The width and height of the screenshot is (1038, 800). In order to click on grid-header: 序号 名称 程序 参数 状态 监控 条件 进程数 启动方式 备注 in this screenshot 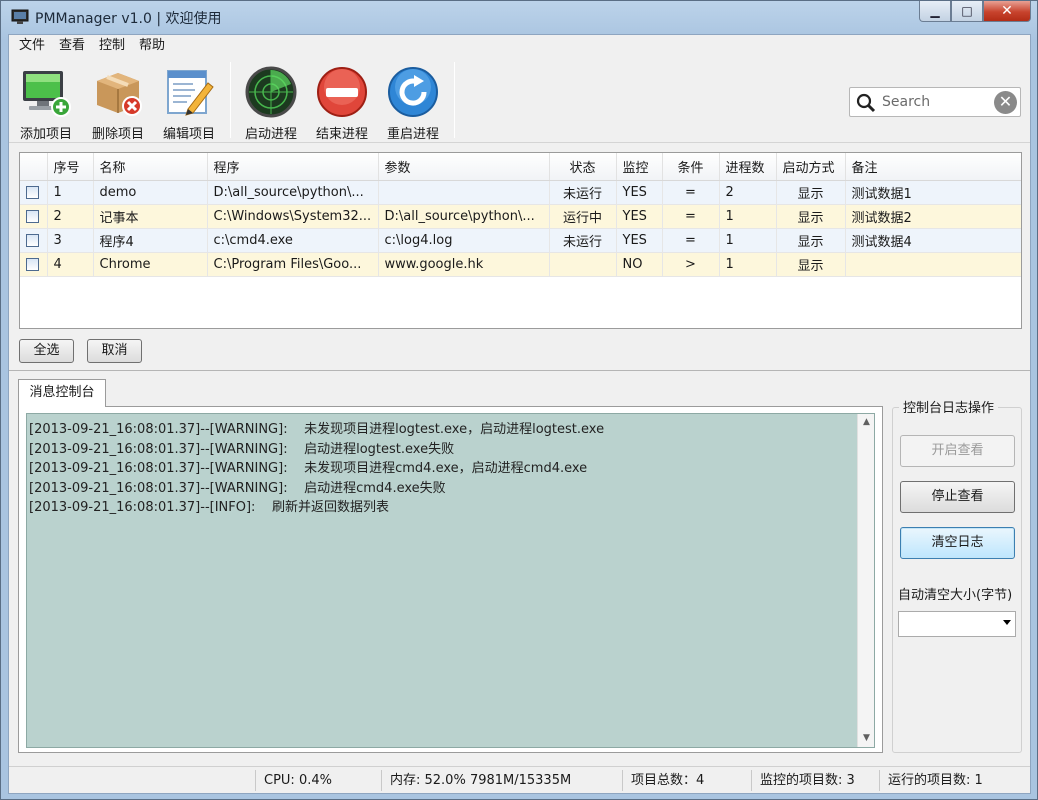, I will do `click(520, 167)`.